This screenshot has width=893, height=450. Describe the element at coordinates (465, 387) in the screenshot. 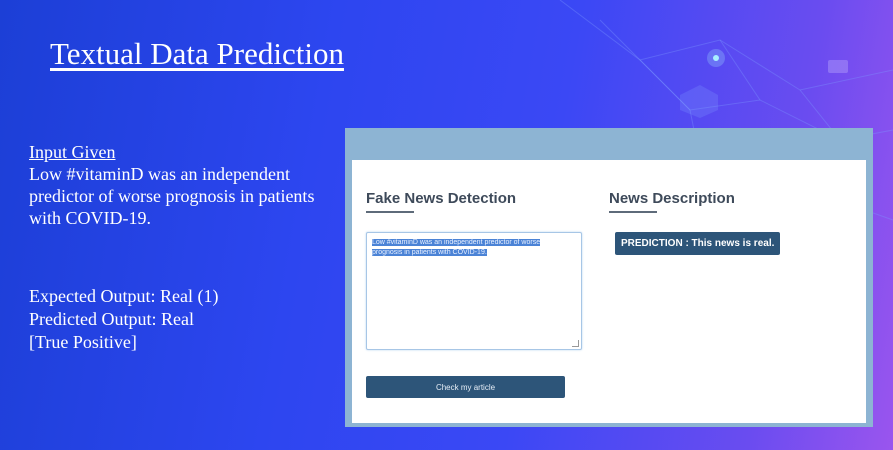

I see `check-article-button: Check my article` at that location.